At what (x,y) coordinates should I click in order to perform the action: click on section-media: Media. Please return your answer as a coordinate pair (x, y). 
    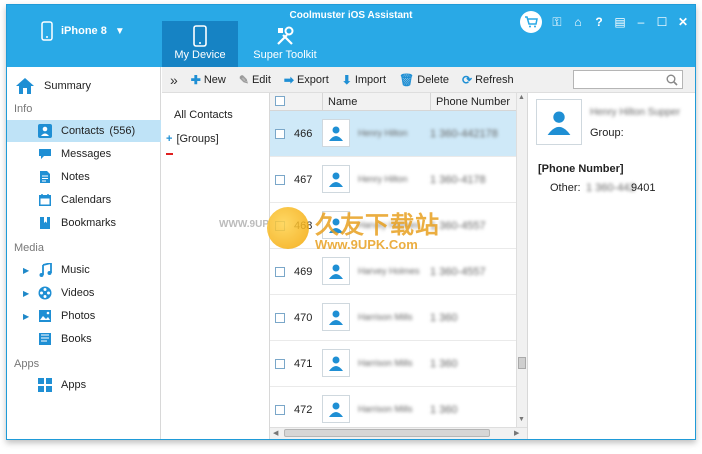
    Looking at the image, I should click on (29, 248).